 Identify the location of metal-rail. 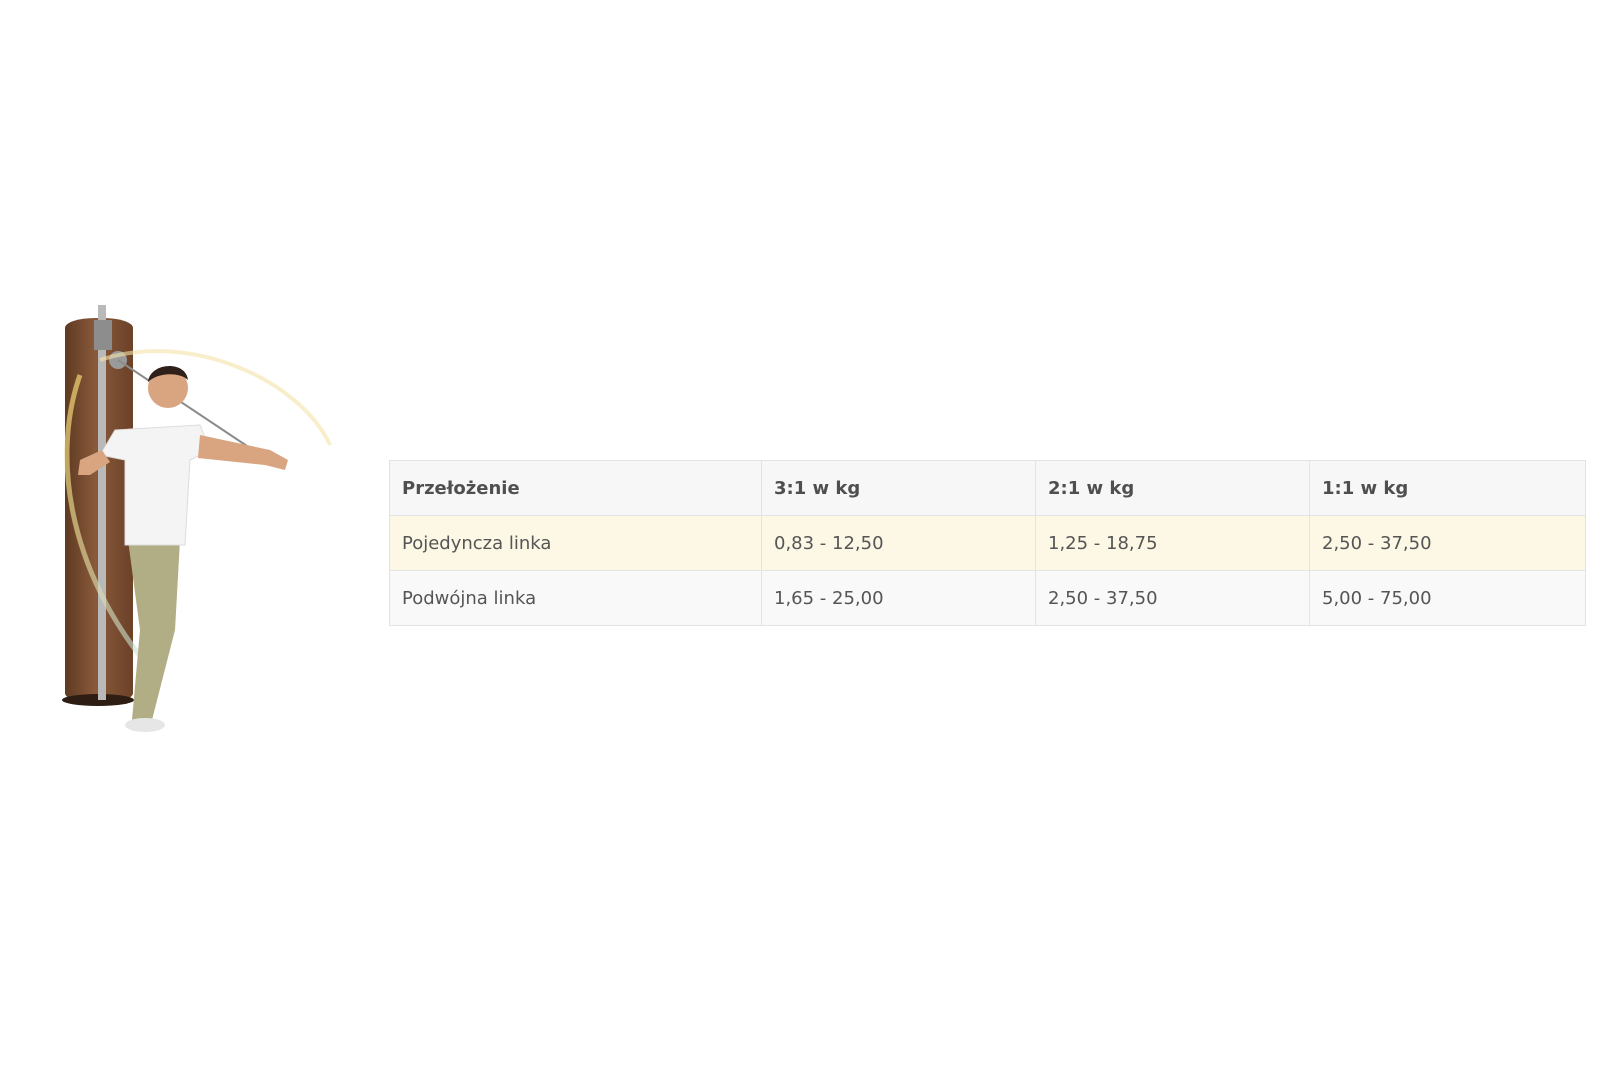
(102, 502).